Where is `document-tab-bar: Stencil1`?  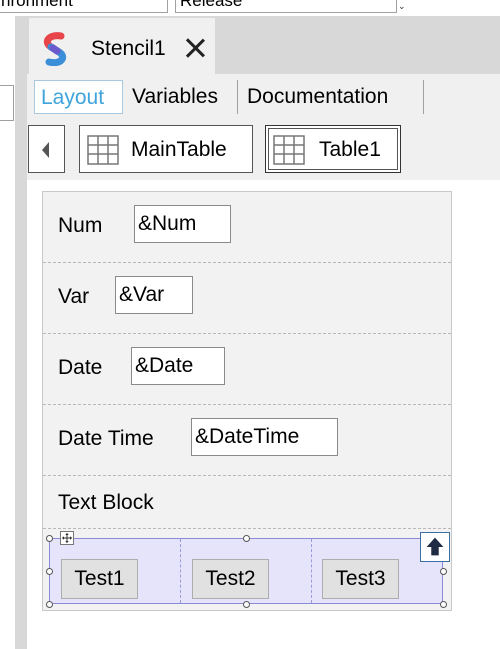 document-tab-bar: Stencil1 is located at coordinates (263, 45).